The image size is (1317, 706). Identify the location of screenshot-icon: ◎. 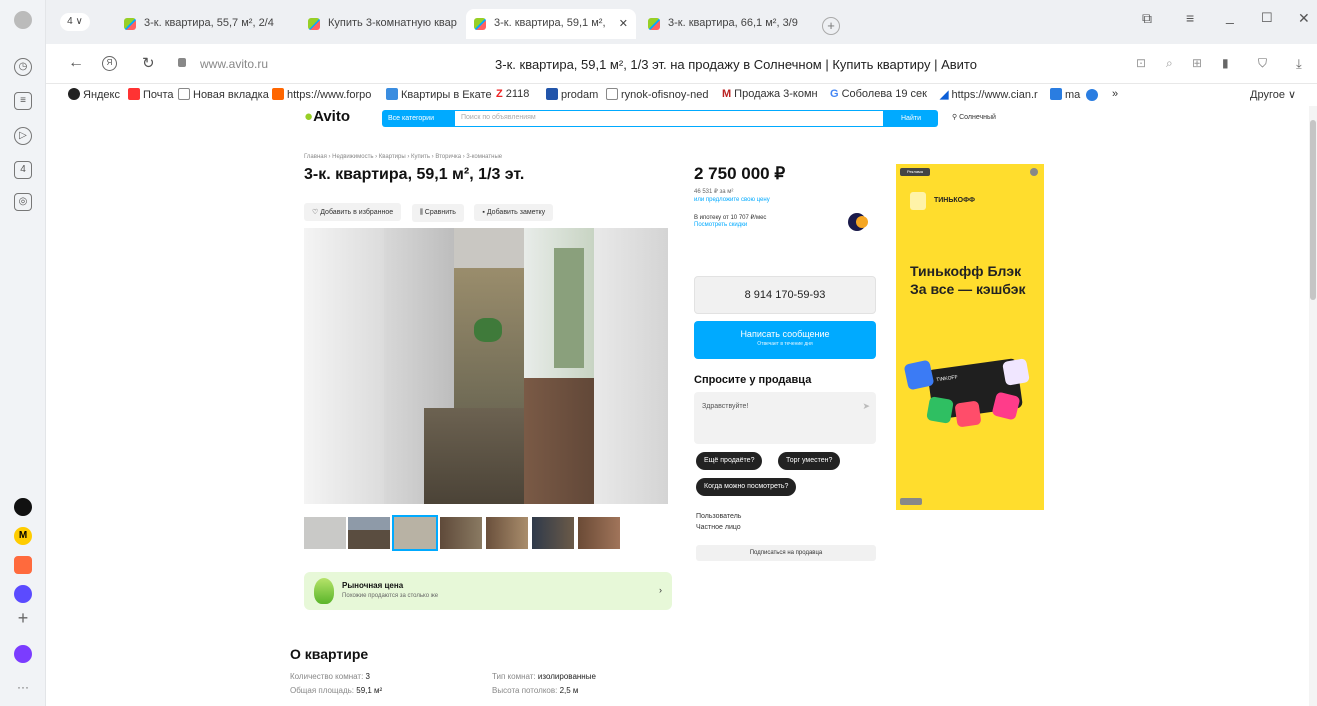
(23, 202).